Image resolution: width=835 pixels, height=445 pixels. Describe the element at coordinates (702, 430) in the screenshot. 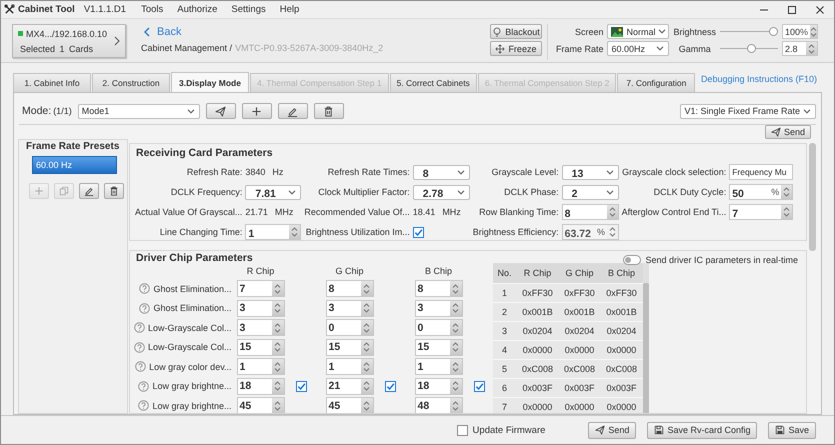

I see `save-config-button: Save Rv-card Config` at that location.